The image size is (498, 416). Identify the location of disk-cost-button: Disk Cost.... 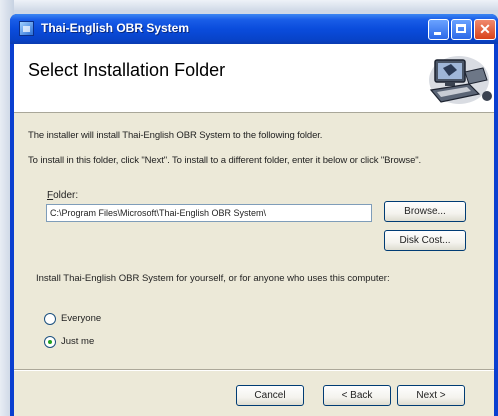
(425, 240).